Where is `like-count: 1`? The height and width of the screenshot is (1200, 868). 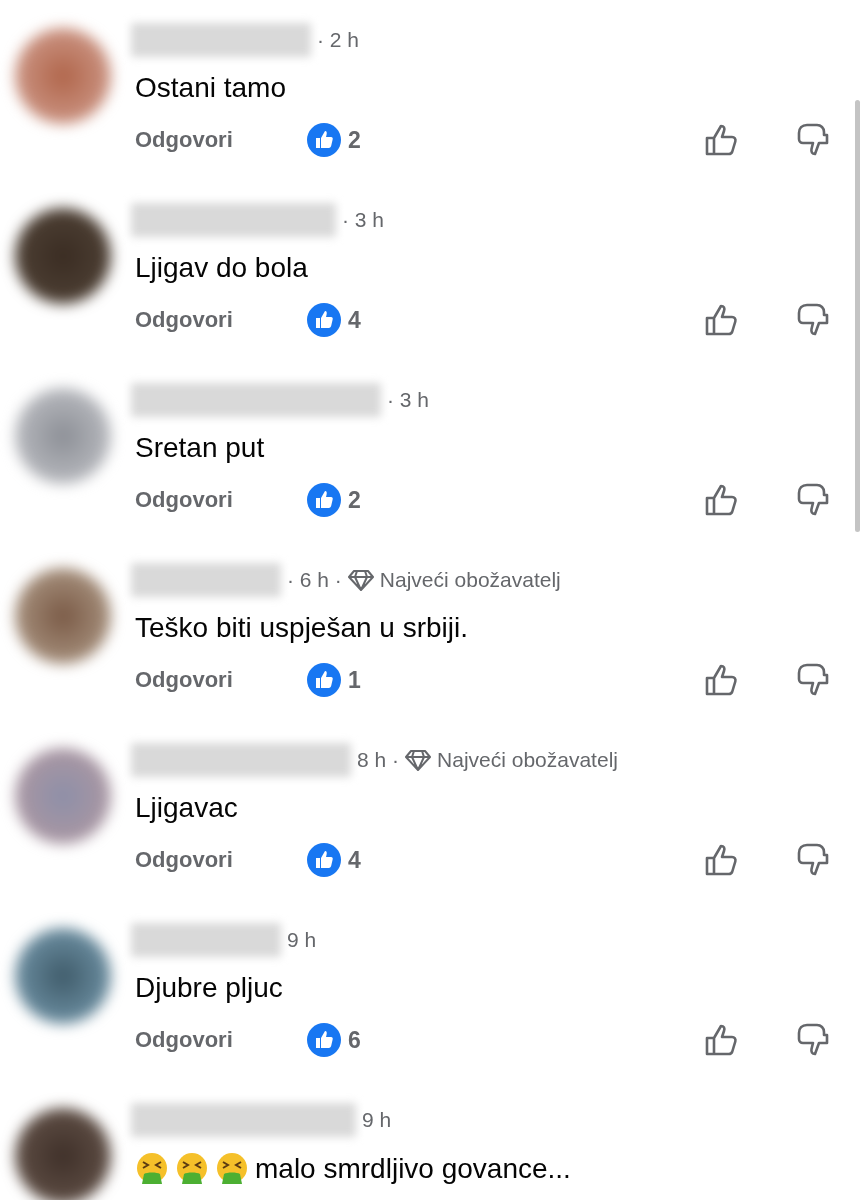 like-count: 1 is located at coordinates (354, 680).